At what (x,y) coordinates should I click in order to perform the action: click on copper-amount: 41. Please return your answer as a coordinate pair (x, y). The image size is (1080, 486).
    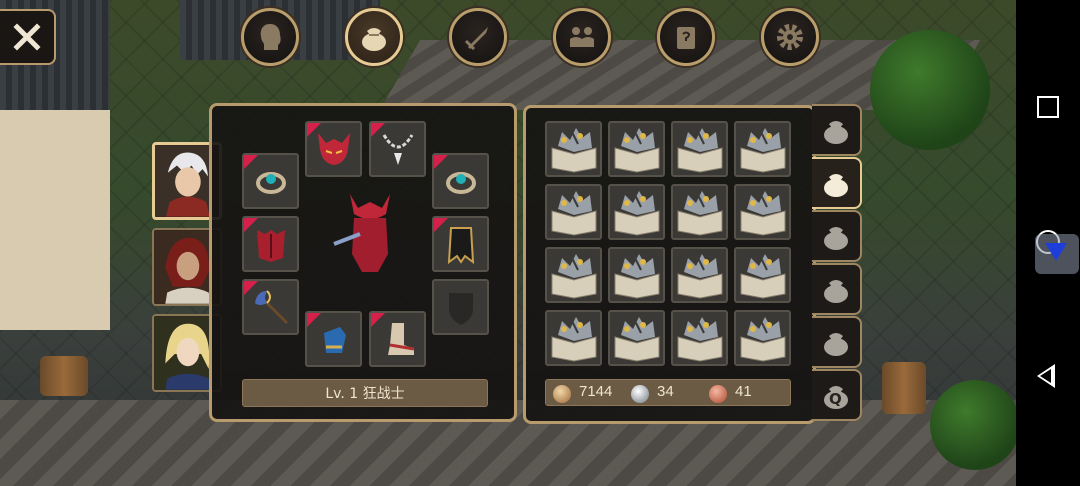
    Looking at the image, I should click on (743, 391).